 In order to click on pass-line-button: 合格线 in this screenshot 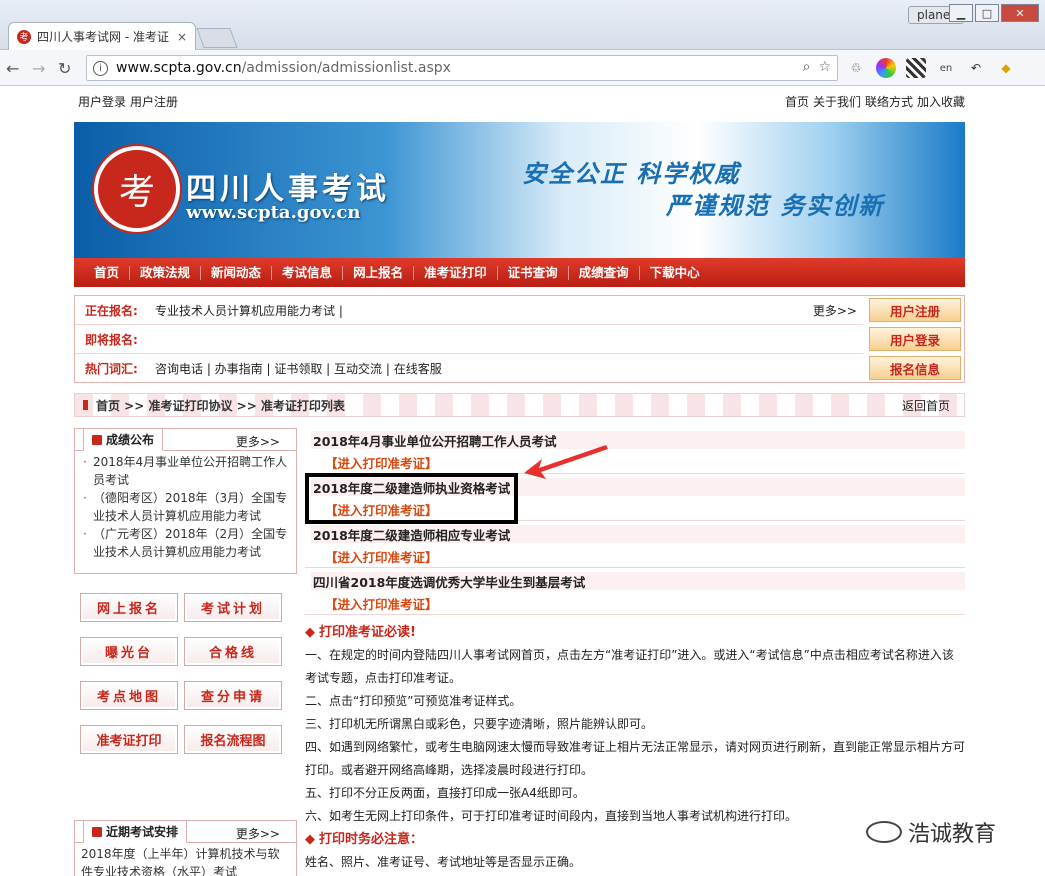, I will do `click(233, 651)`.